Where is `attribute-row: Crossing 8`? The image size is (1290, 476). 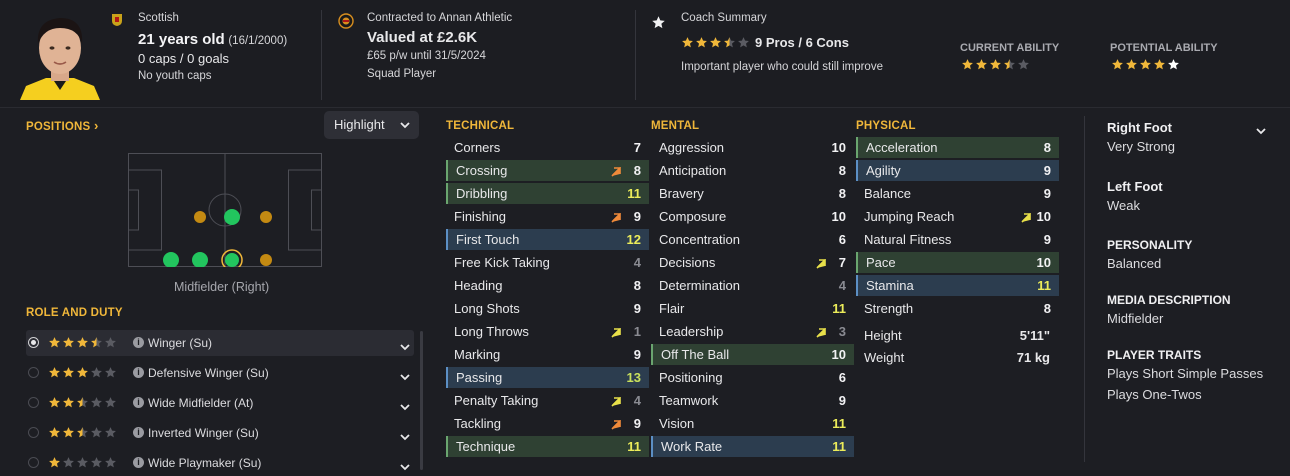 attribute-row: Crossing 8 is located at coordinates (547, 170).